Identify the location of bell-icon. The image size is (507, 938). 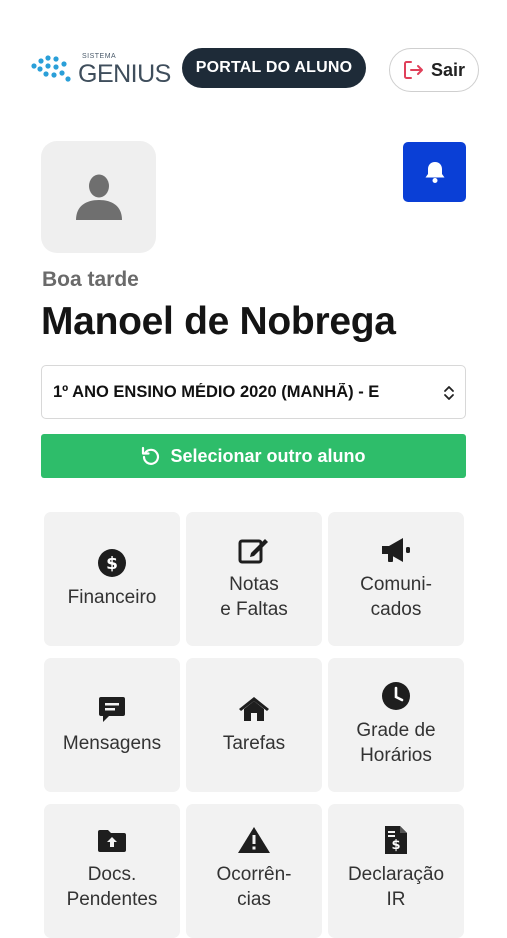
(434, 172).